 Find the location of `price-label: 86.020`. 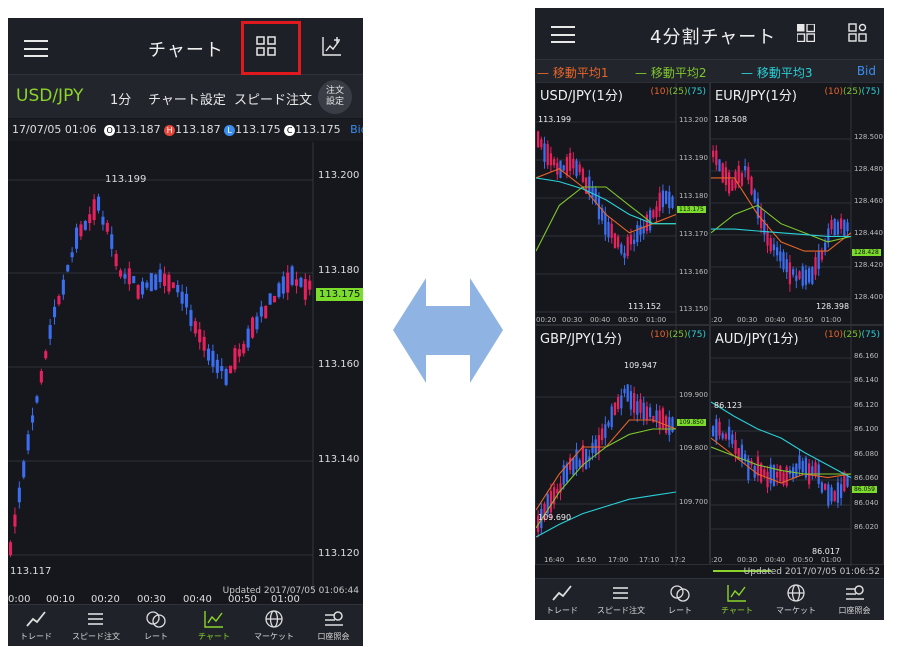

price-label: 86.020 is located at coordinates (866, 527).